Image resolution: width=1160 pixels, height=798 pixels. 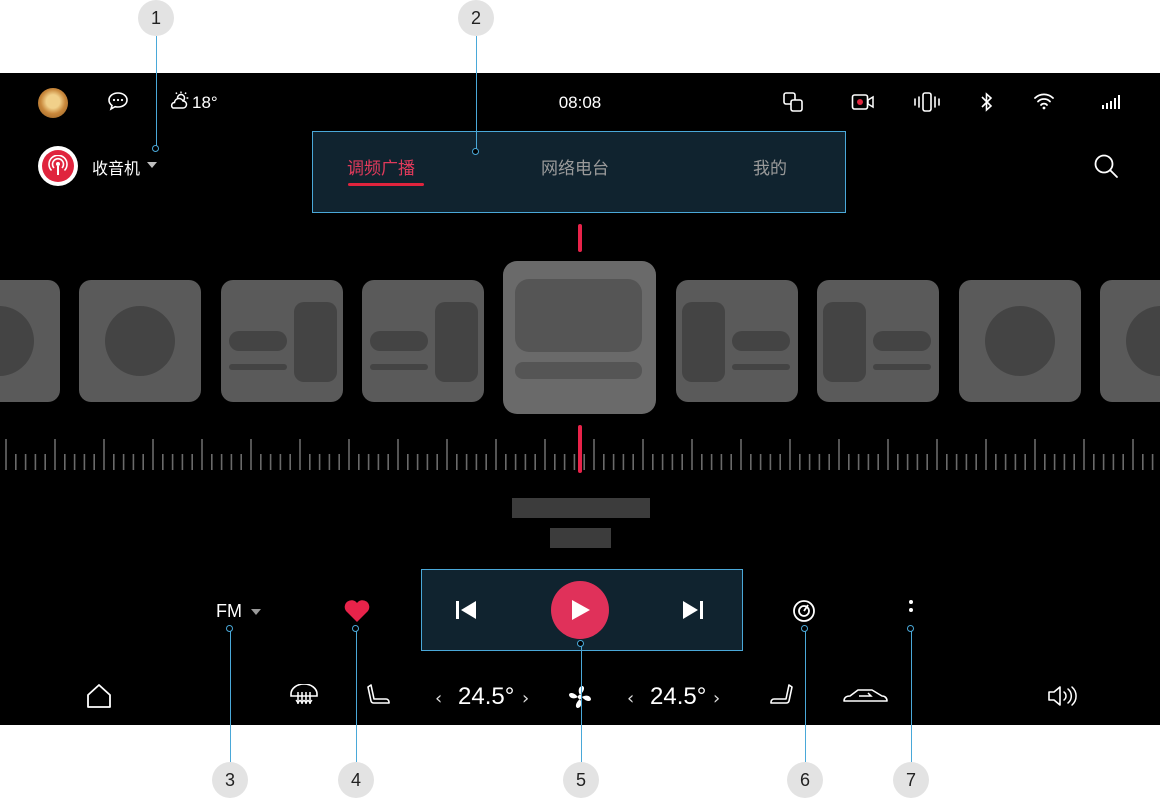 What do you see at coordinates (230, 780) in the screenshot?
I see `annotation-badge-3: 3` at bounding box center [230, 780].